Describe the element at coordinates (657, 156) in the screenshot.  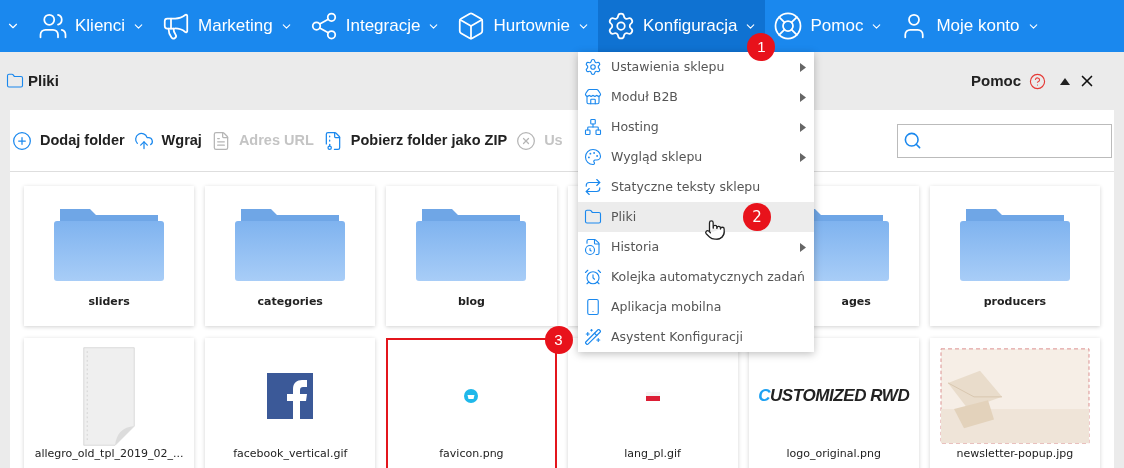
I see `menu-label: Wygląd sklepu` at that location.